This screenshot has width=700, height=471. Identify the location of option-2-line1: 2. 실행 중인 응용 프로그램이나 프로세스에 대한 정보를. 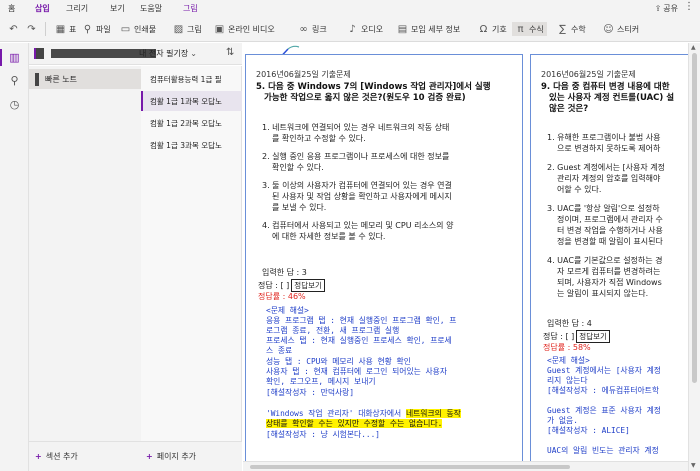
(356, 156).